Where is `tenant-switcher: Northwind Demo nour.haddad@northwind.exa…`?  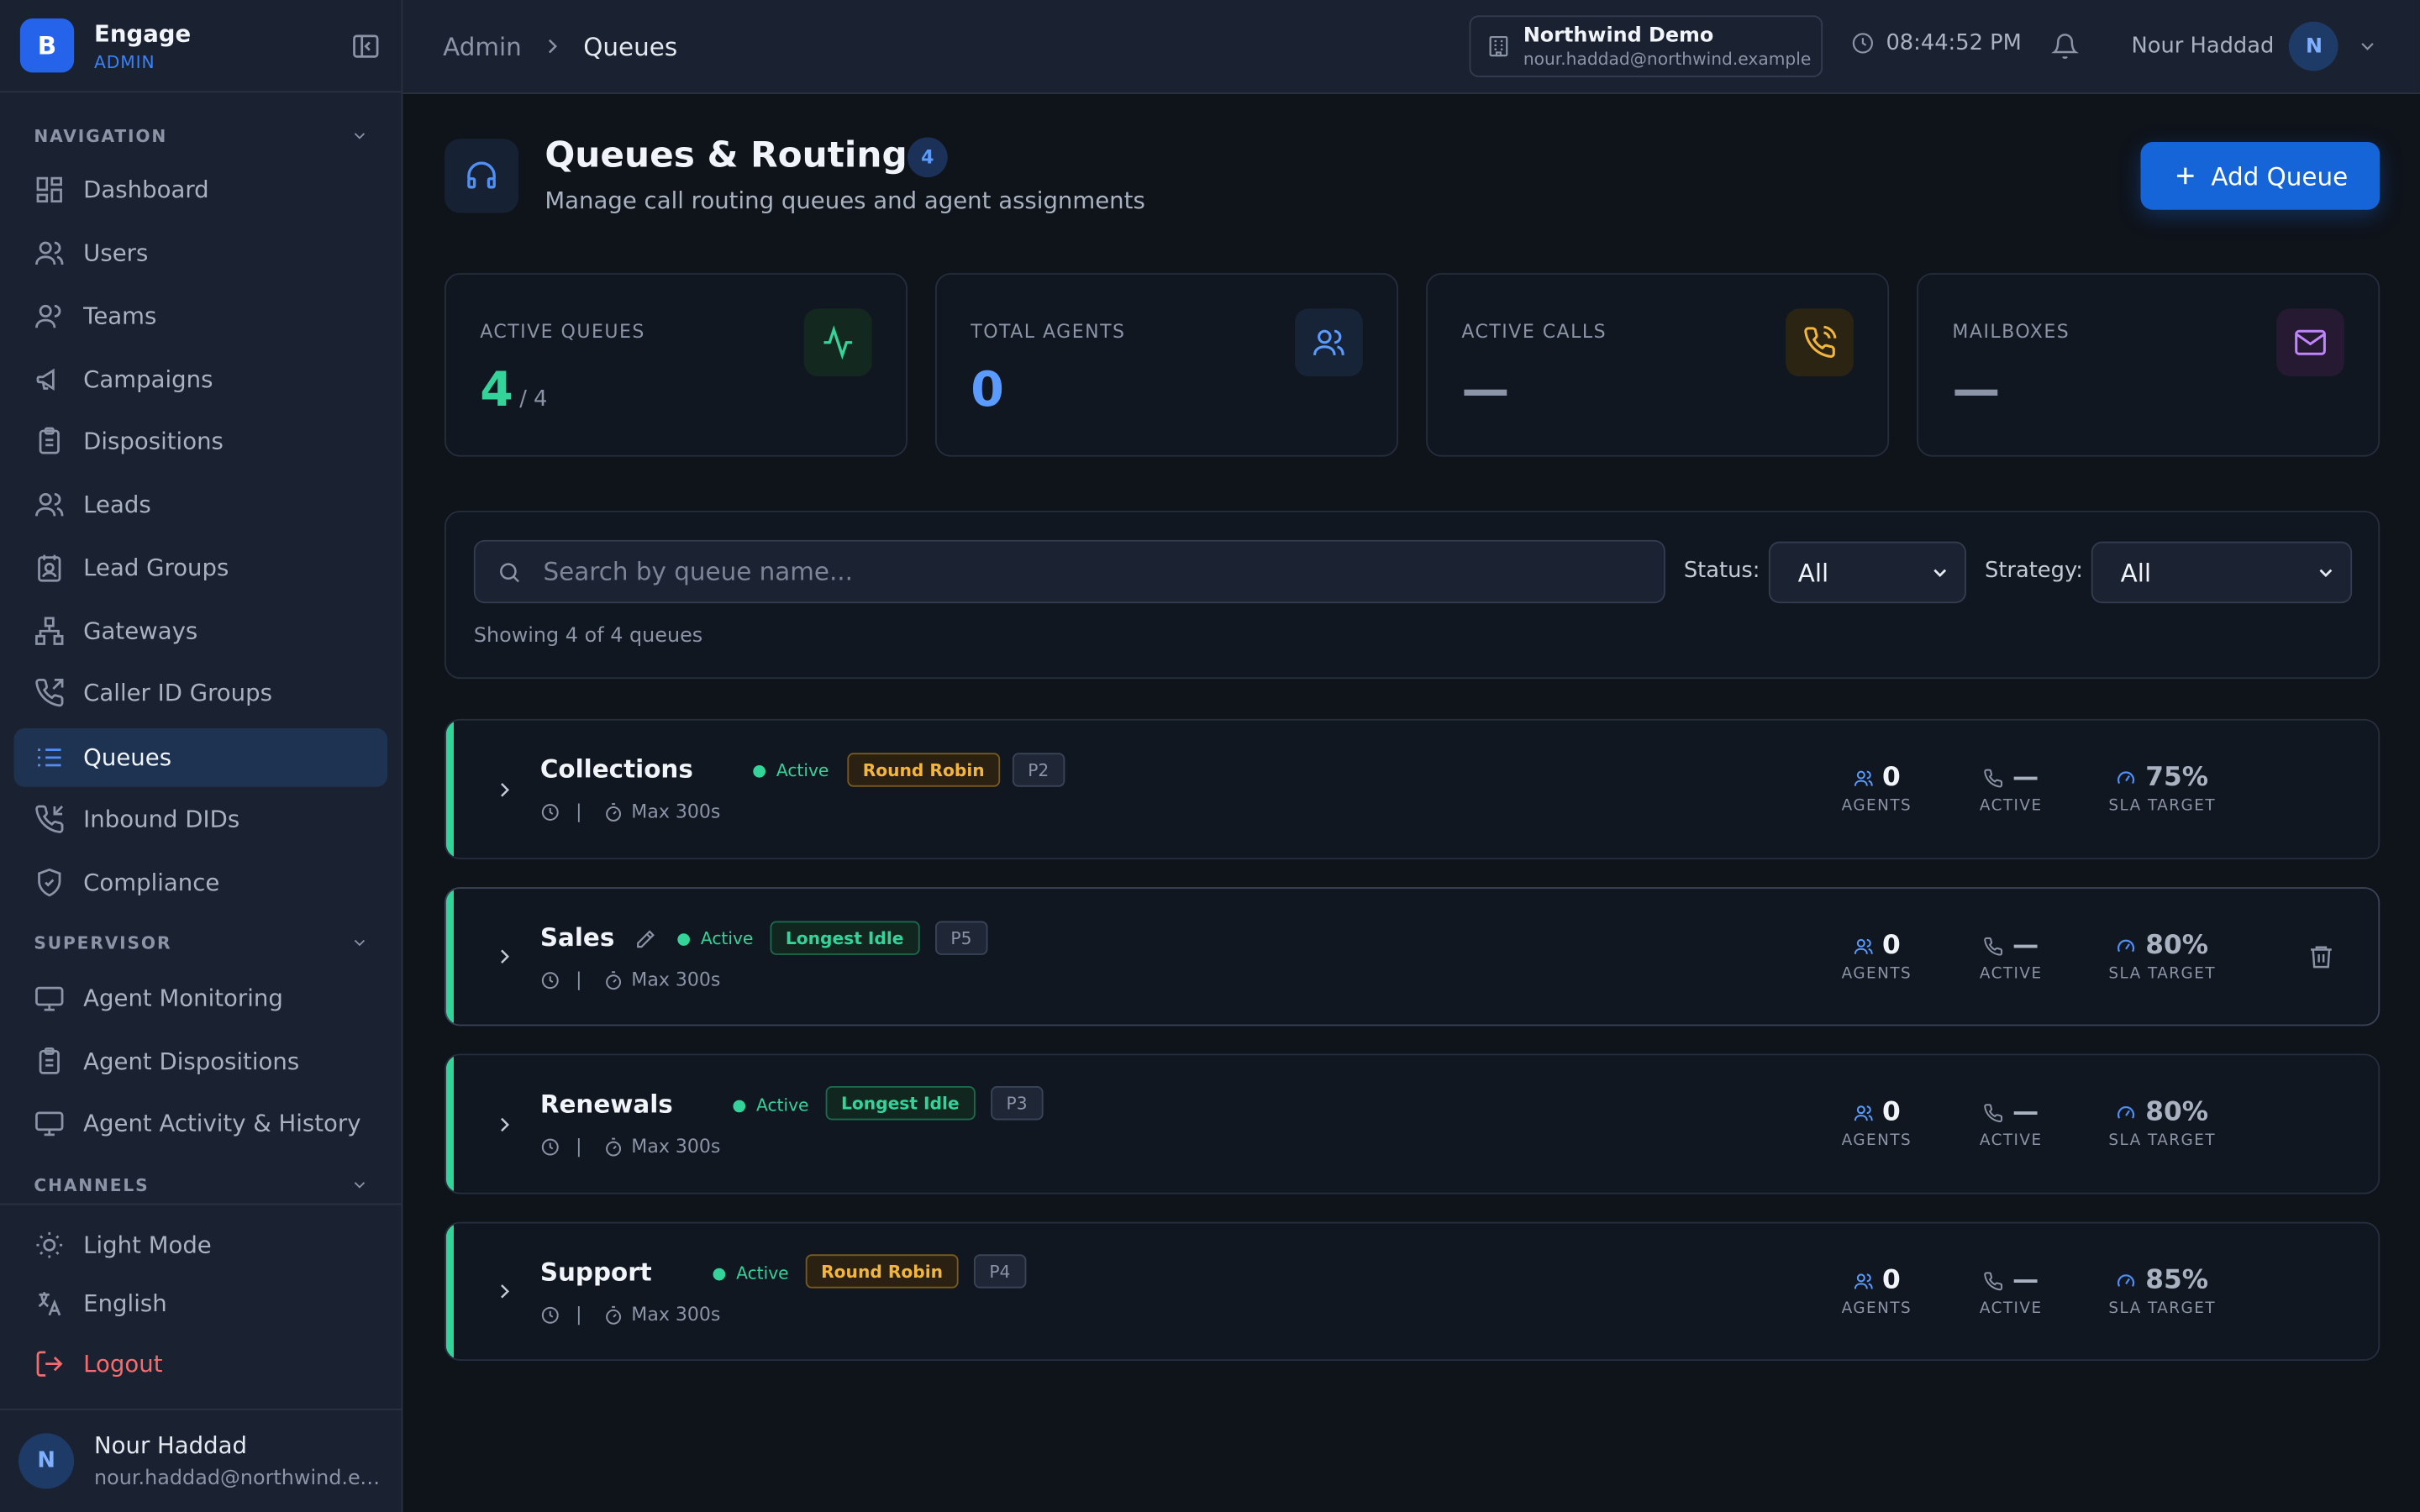
tenant-switcher: Northwind Demo nour.haddad@northwind.exa… is located at coordinates (1646, 46).